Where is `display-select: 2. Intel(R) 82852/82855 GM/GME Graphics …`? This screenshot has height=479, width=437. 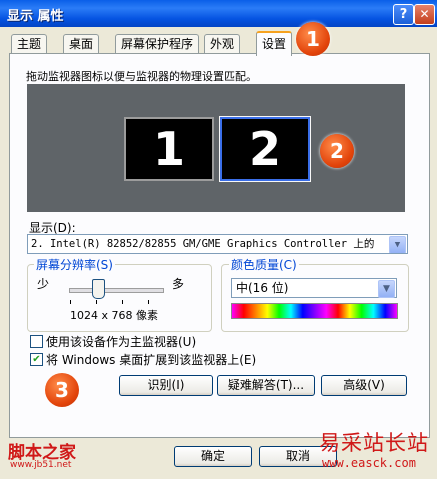 display-select: 2. Intel(R) 82852/82855 GM/GME Graphics … is located at coordinates (217, 244).